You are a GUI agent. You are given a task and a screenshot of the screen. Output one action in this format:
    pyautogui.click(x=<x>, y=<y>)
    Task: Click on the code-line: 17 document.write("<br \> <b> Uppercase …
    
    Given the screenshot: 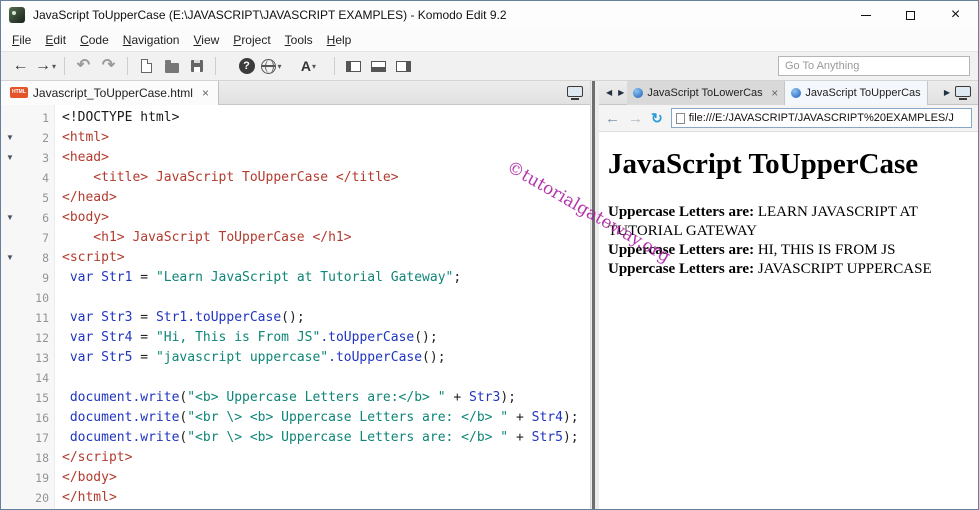 What is the action you would take?
    pyautogui.click(x=295, y=438)
    